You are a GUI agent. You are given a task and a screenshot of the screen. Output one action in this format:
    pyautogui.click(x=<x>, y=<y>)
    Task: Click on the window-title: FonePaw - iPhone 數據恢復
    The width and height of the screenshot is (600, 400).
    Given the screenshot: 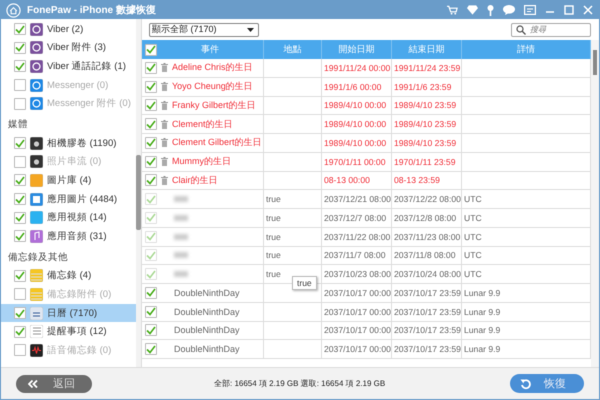 What is the action you would take?
    pyautogui.click(x=91, y=10)
    